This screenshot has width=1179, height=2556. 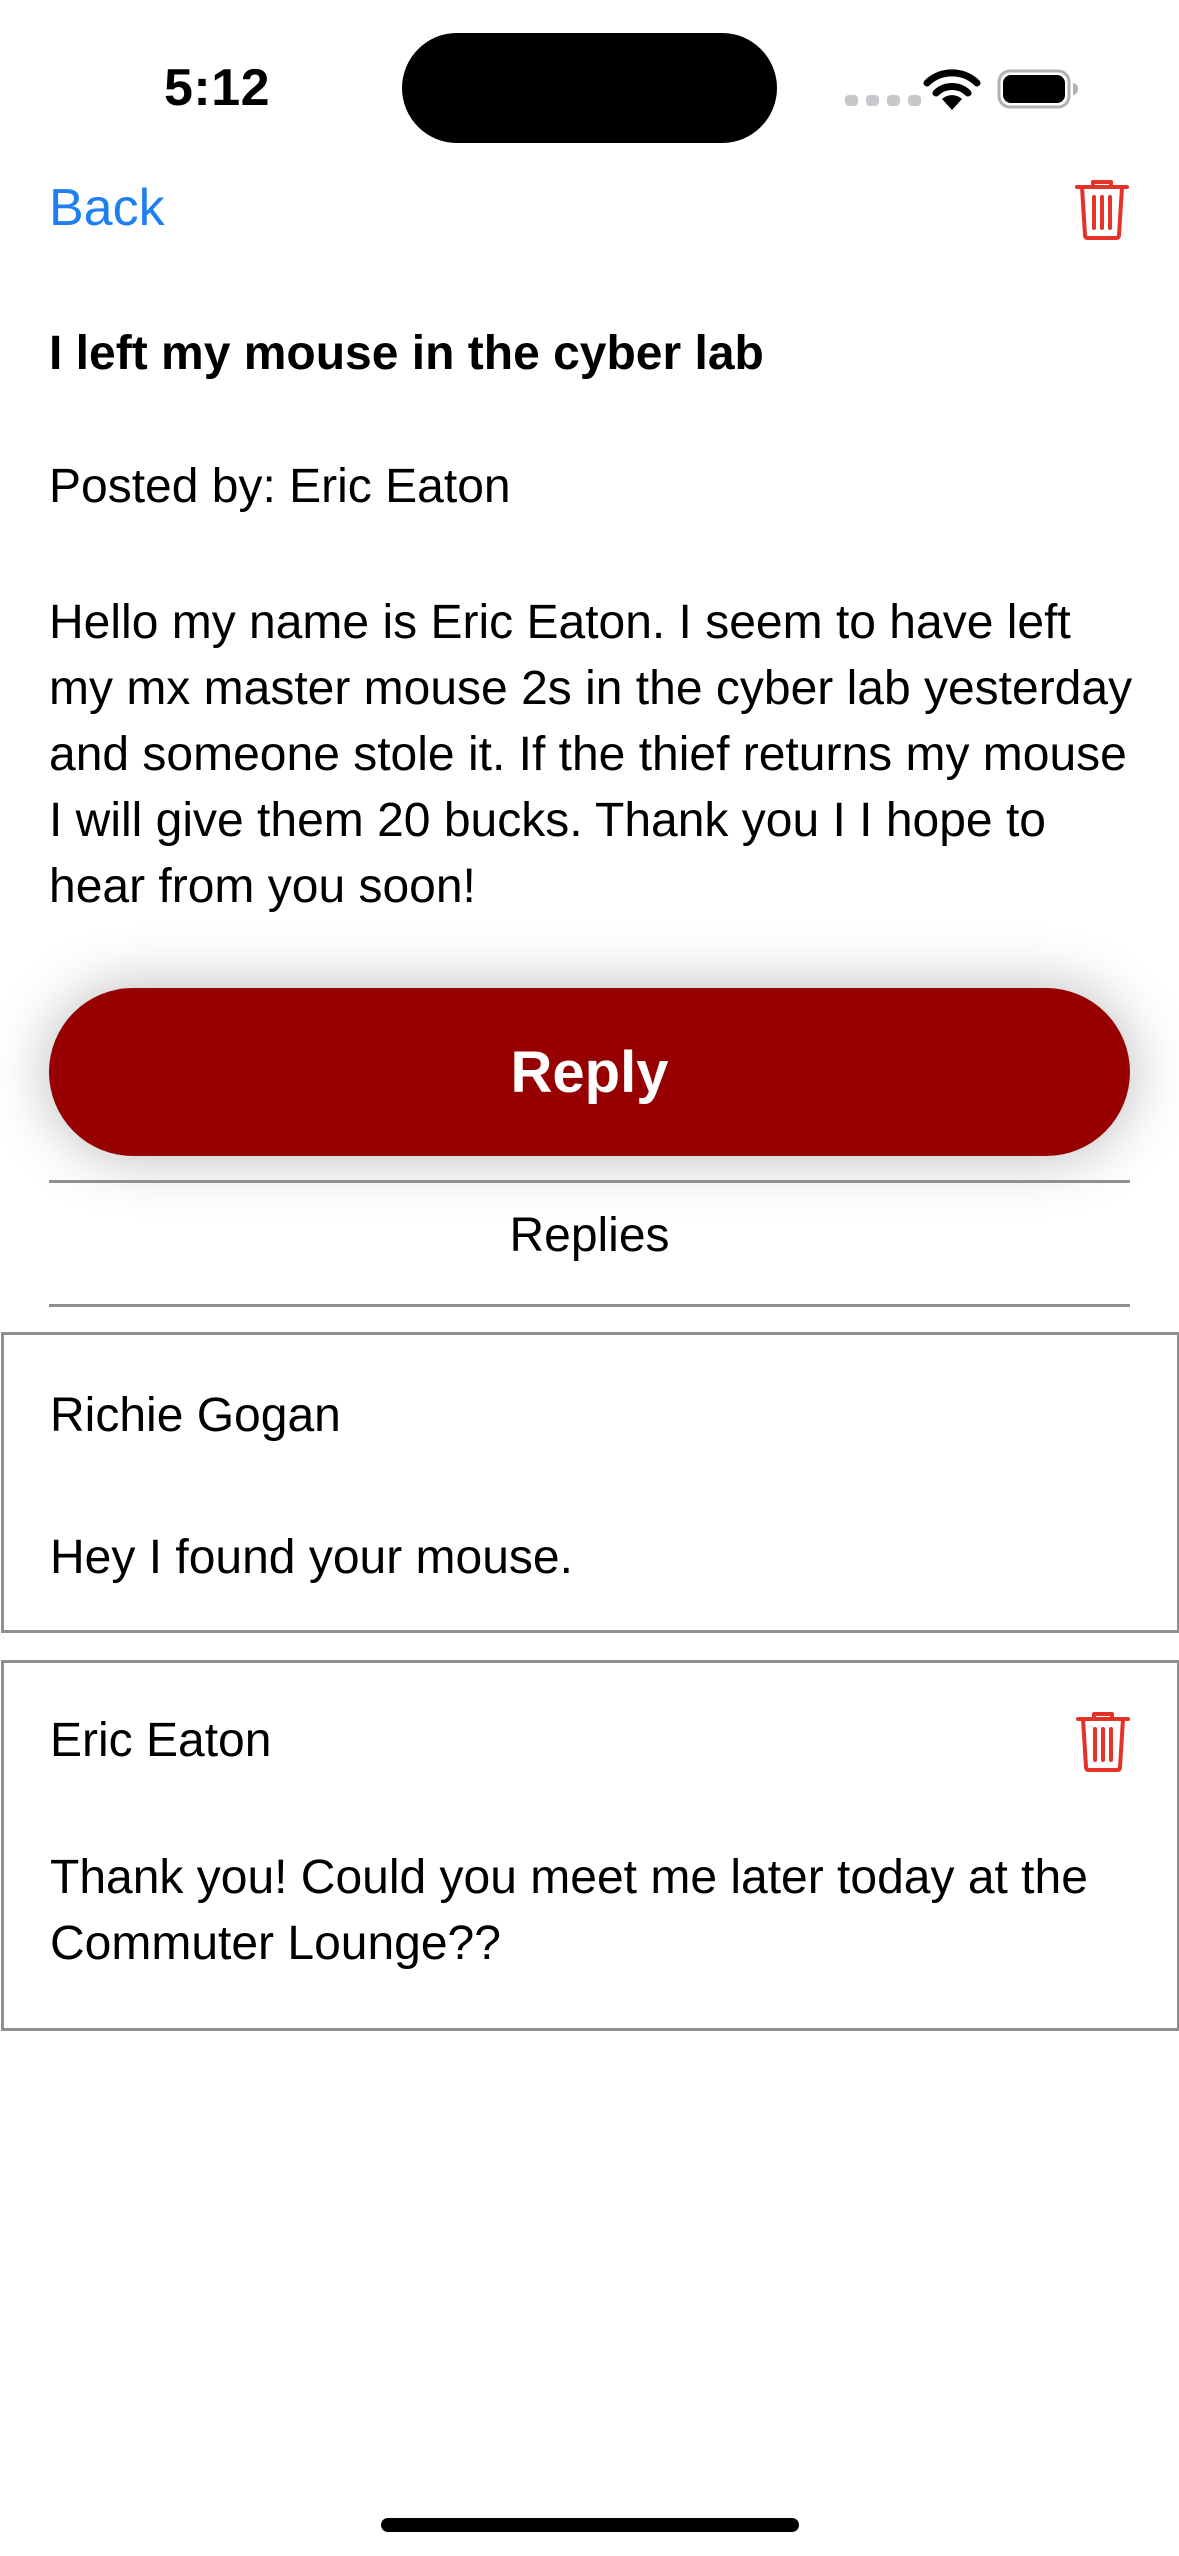 I want to click on replies-heading: Replies, so click(x=589, y=1235).